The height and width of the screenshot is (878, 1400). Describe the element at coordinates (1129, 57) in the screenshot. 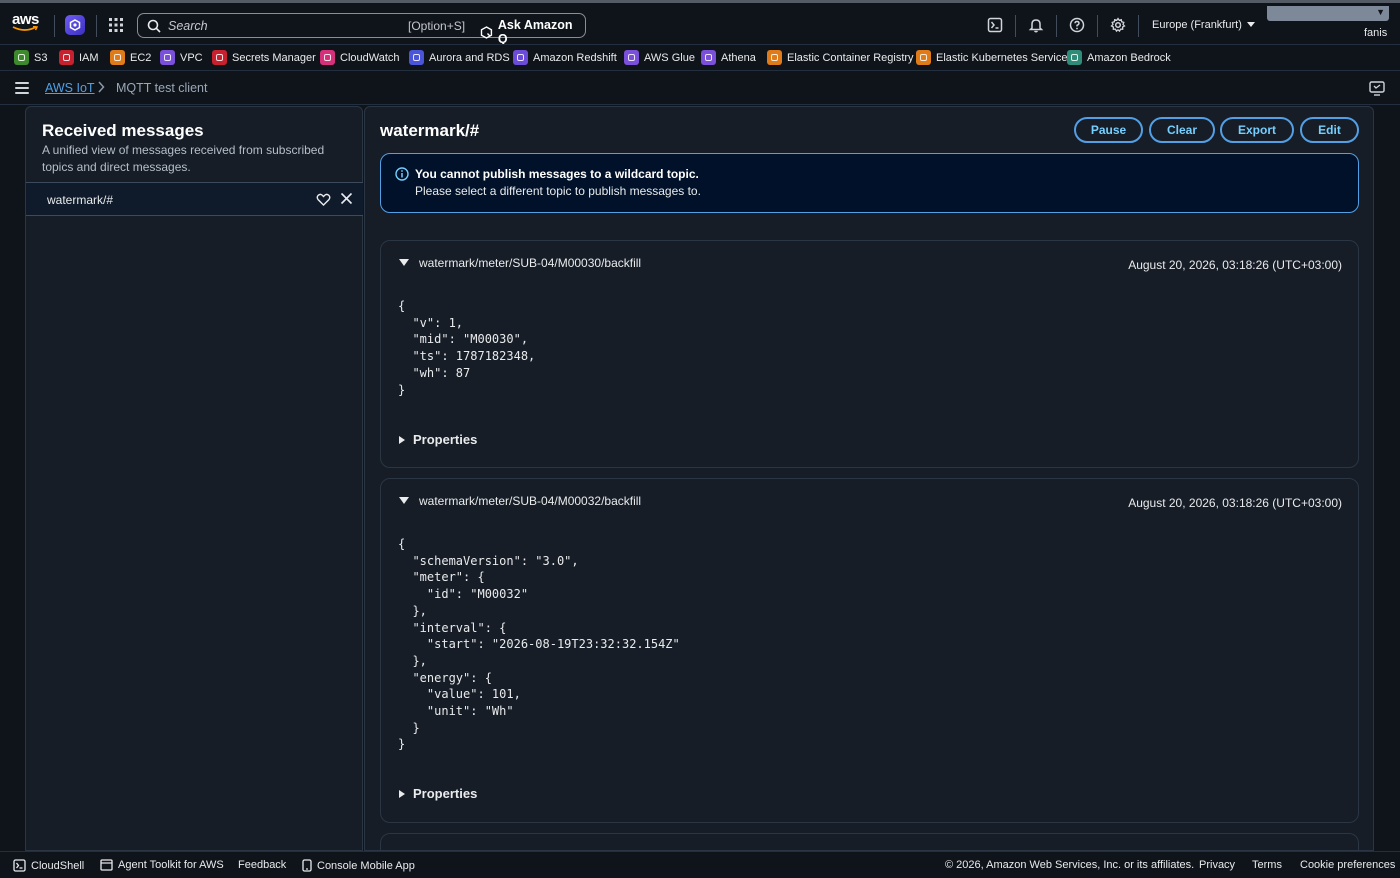

I see `favorite-label: Amazon Bedrock` at that location.